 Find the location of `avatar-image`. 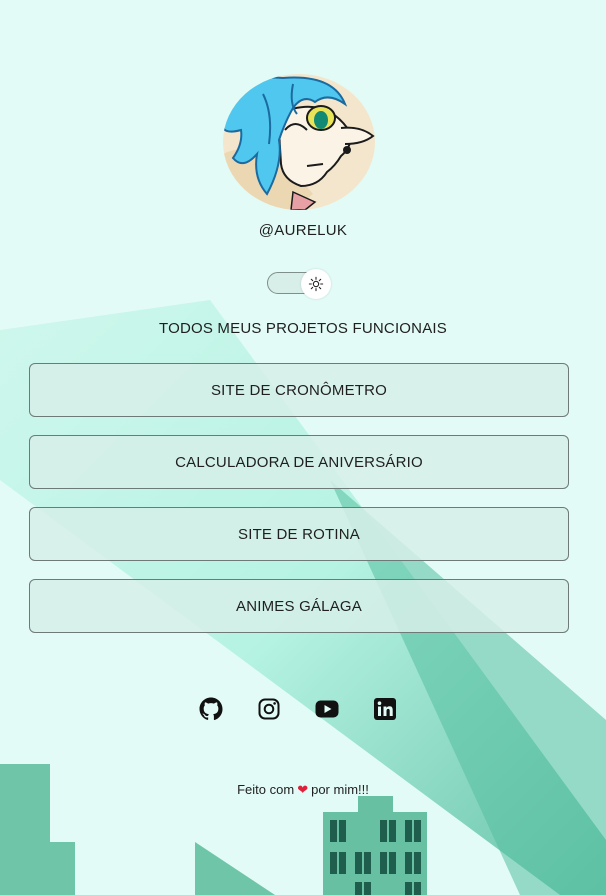

avatar-image is located at coordinates (299, 142).